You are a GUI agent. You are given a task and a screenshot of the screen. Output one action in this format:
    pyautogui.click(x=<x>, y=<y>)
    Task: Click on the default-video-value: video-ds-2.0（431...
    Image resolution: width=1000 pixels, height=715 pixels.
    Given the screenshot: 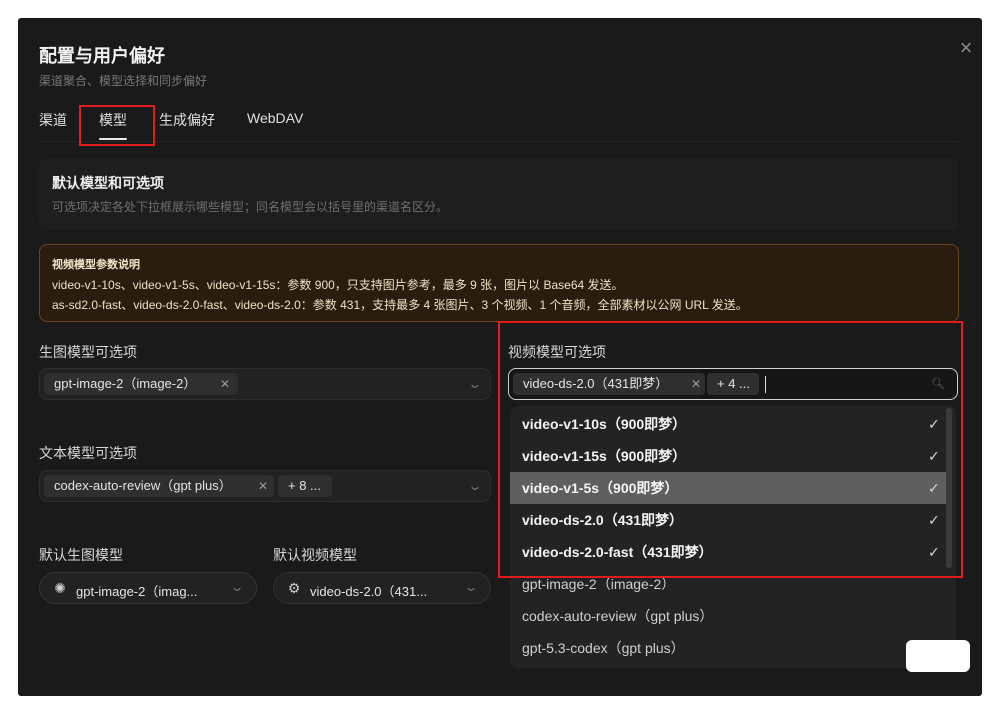 What is the action you would take?
    pyautogui.click(x=369, y=591)
    